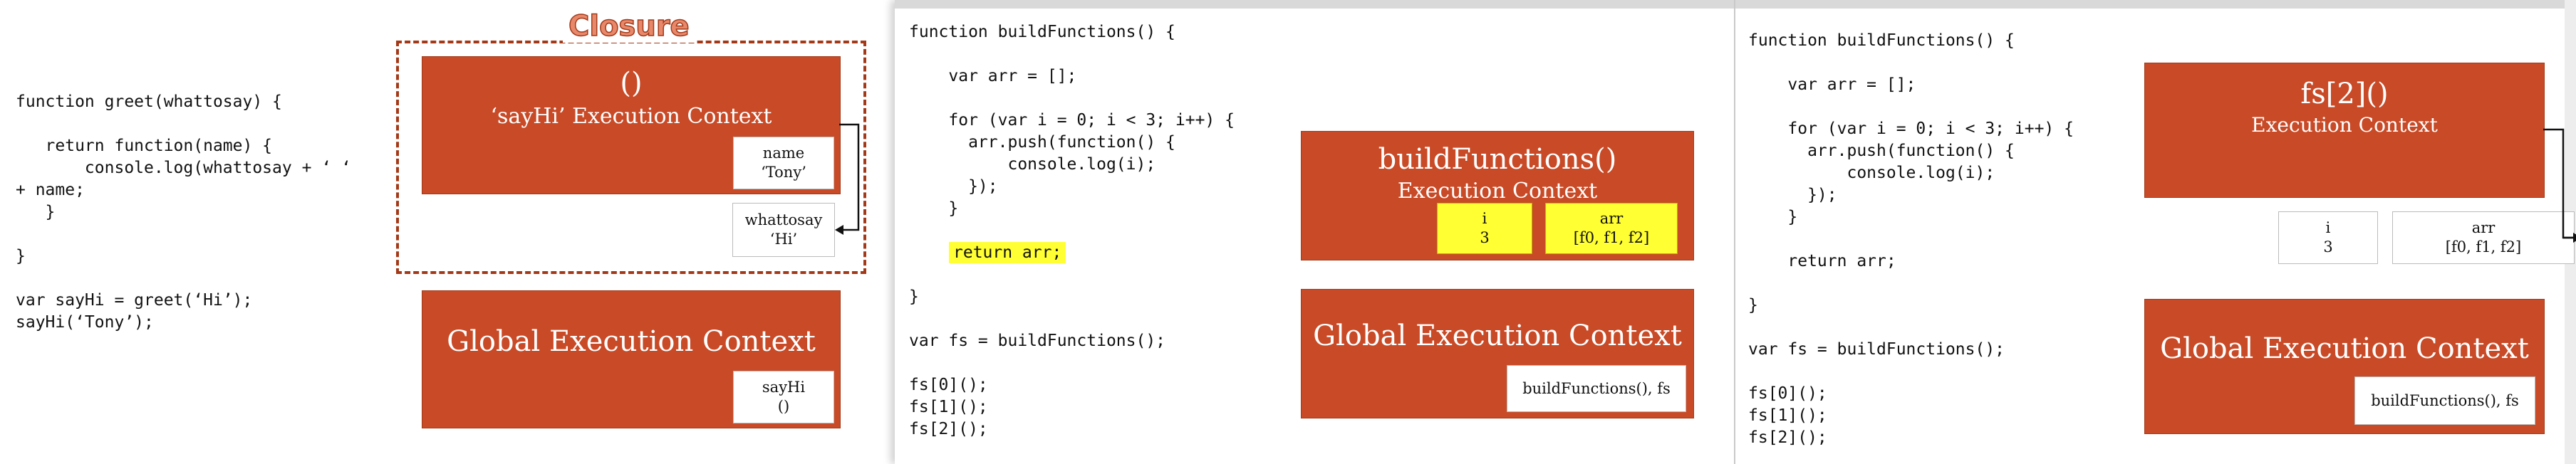 This screenshot has width=2576, height=464. What do you see at coordinates (1611, 237) in the screenshot?
I see `var-arr-value: [f0, f1, f2]` at bounding box center [1611, 237].